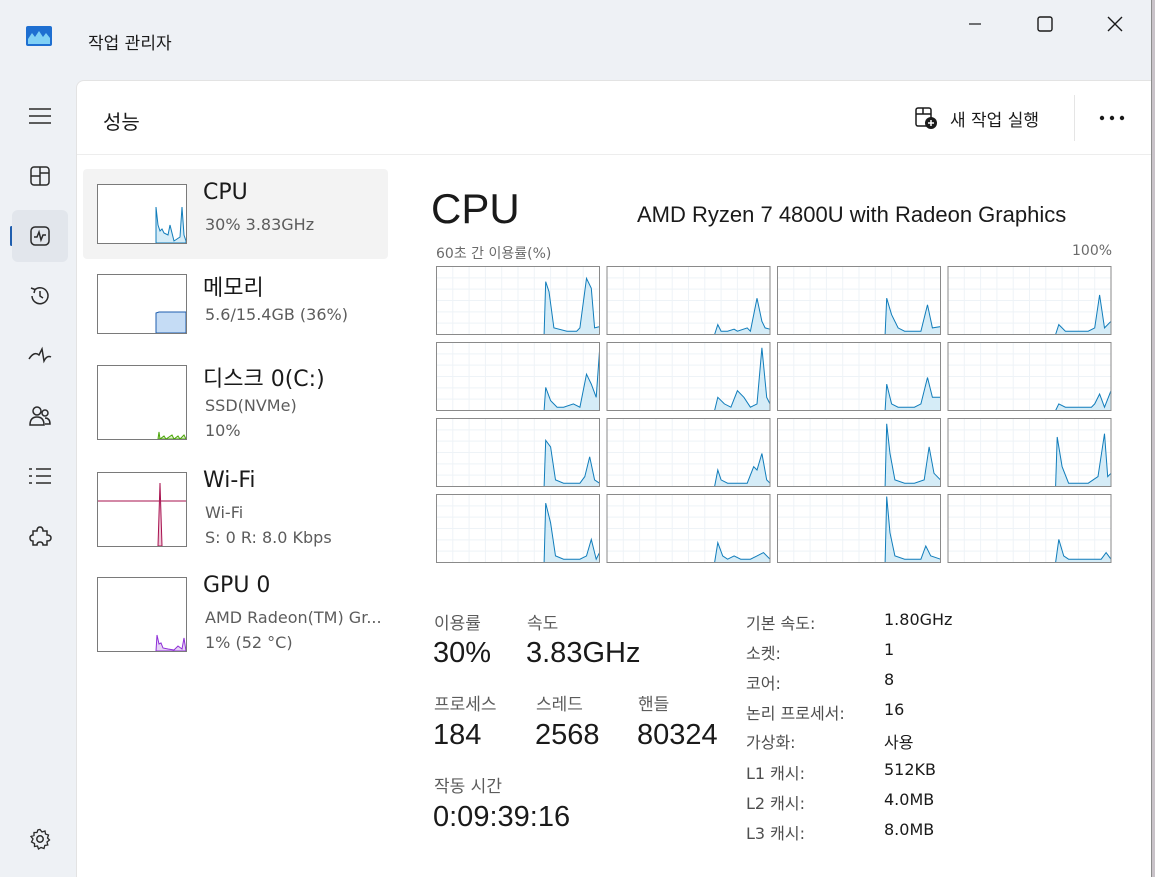 This screenshot has width=1155, height=877. What do you see at coordinates (502, 817) in the screenshot?
I see `uptime-value: 0:09:39:16` at bounding box center [502, 817].